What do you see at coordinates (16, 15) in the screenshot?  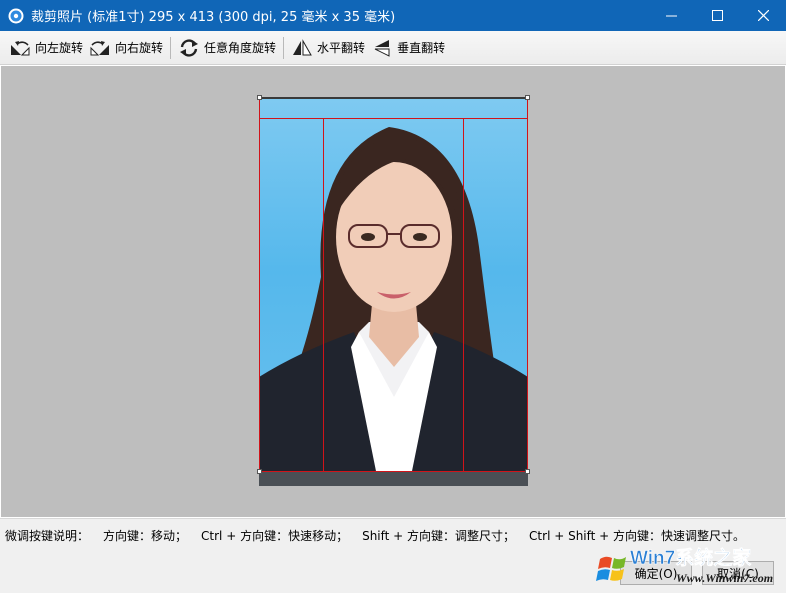 I see `app-icon` at bounding box center [16, 15].